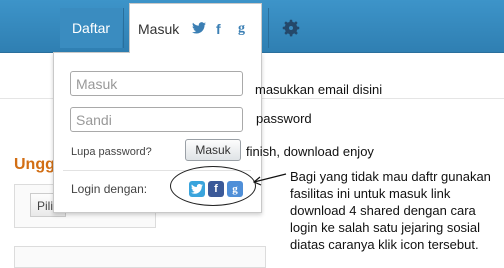 Image resolution: width=504 pixels, height=268 pixels. Describe the element at coordinates (111, 152) in the screenshot. I see `forgot-password-link: Lupa password?` at that location.